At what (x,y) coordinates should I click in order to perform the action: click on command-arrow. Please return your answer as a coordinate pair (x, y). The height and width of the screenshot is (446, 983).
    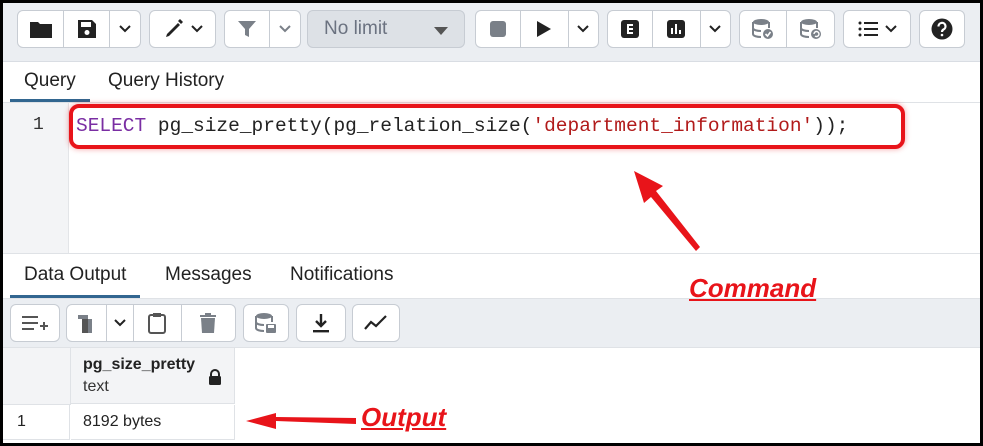
    Looking at the image, I should click on (667, 211).